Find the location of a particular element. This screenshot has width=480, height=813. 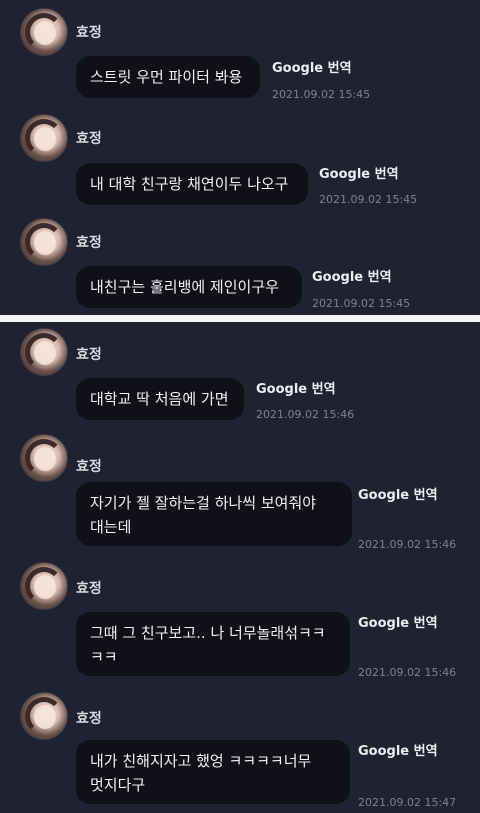

message-line: 대는데 is located at coordinates (111, 527).